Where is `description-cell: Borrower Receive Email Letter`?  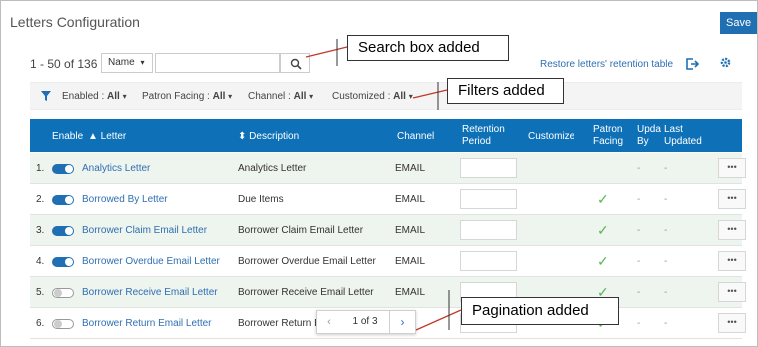
description-cell: Borrower Receive Email Letter is located at coordinates (306, 292).